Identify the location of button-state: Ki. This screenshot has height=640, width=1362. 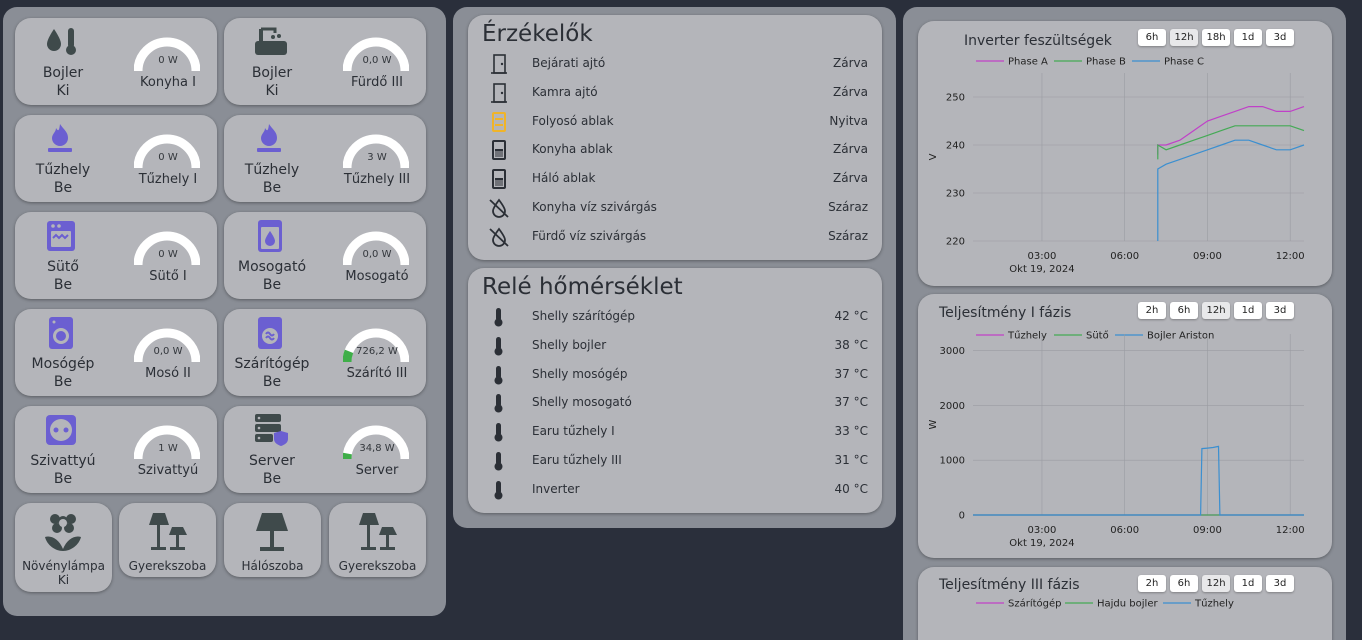
(63, 580).